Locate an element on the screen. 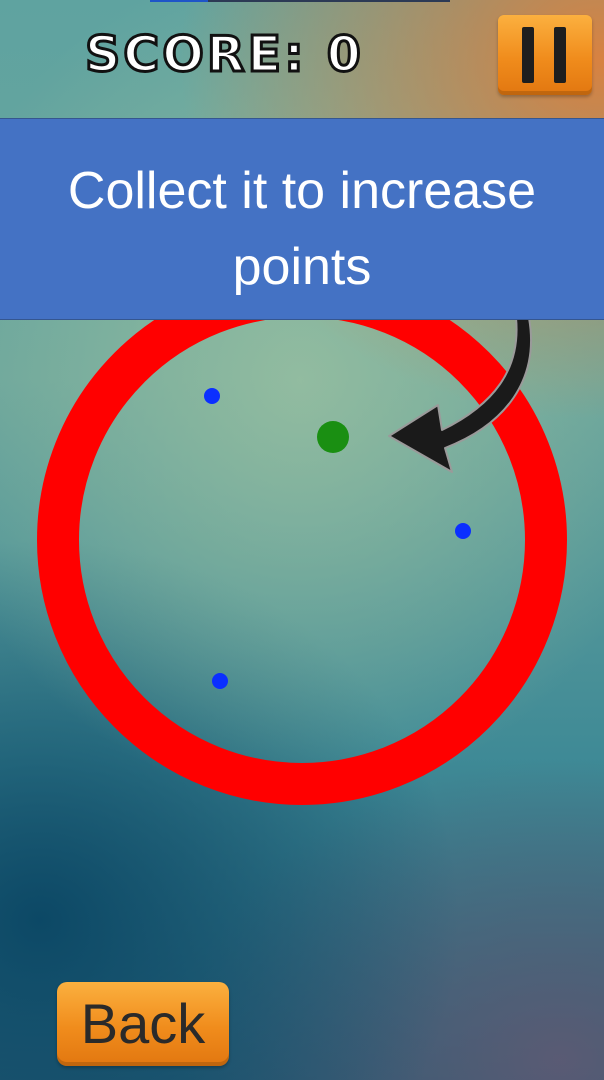  back-button: Back is located at coordinates (143, 1024).